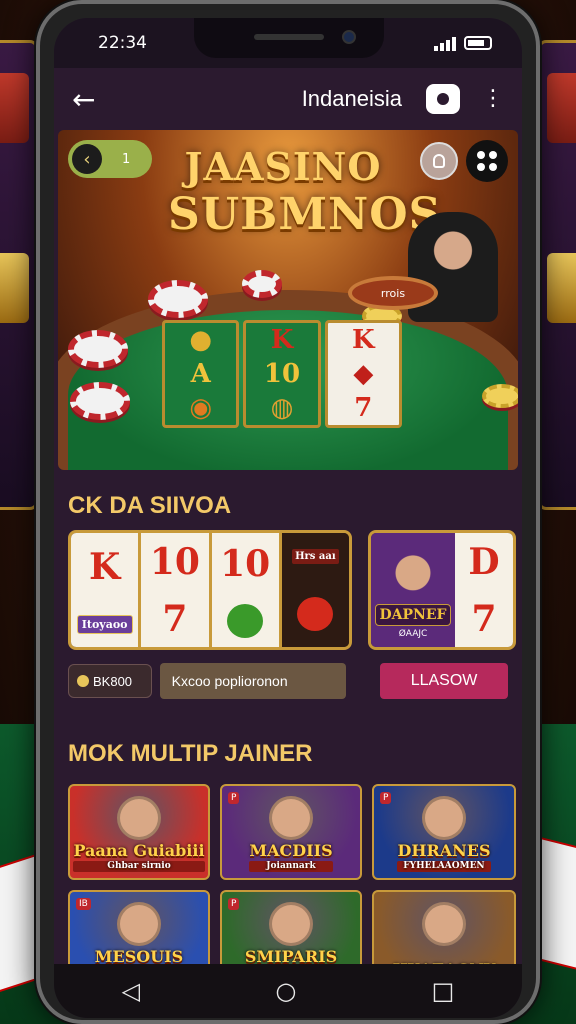  Describe the element at coordinates (349, 37) in the screenshot. I see `front-camera` at that location.